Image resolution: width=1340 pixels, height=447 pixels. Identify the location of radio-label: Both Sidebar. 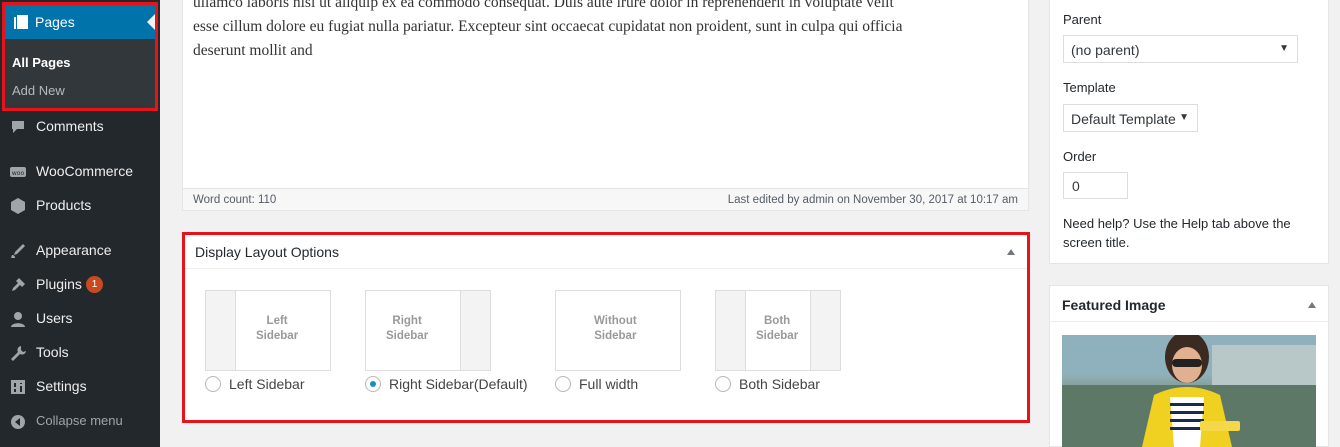
(779, 384).